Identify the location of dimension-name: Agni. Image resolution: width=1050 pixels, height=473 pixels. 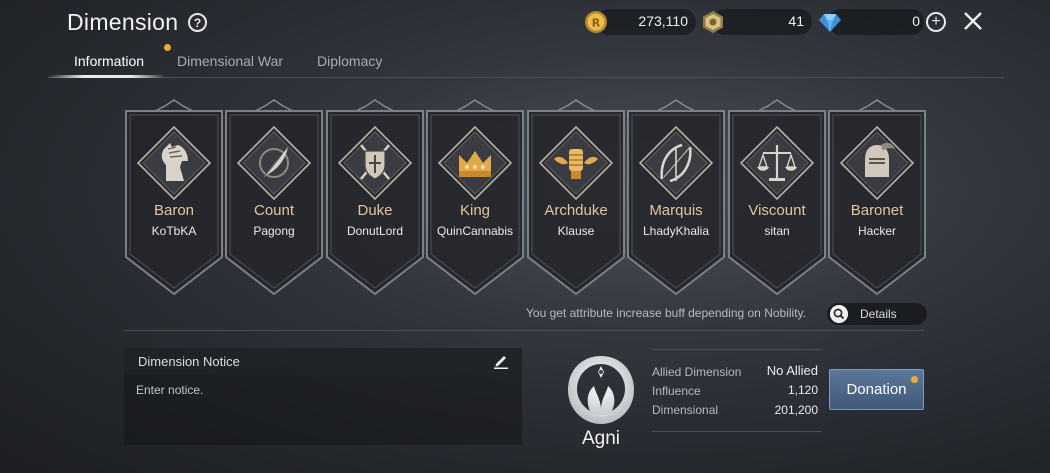
(601, 438).